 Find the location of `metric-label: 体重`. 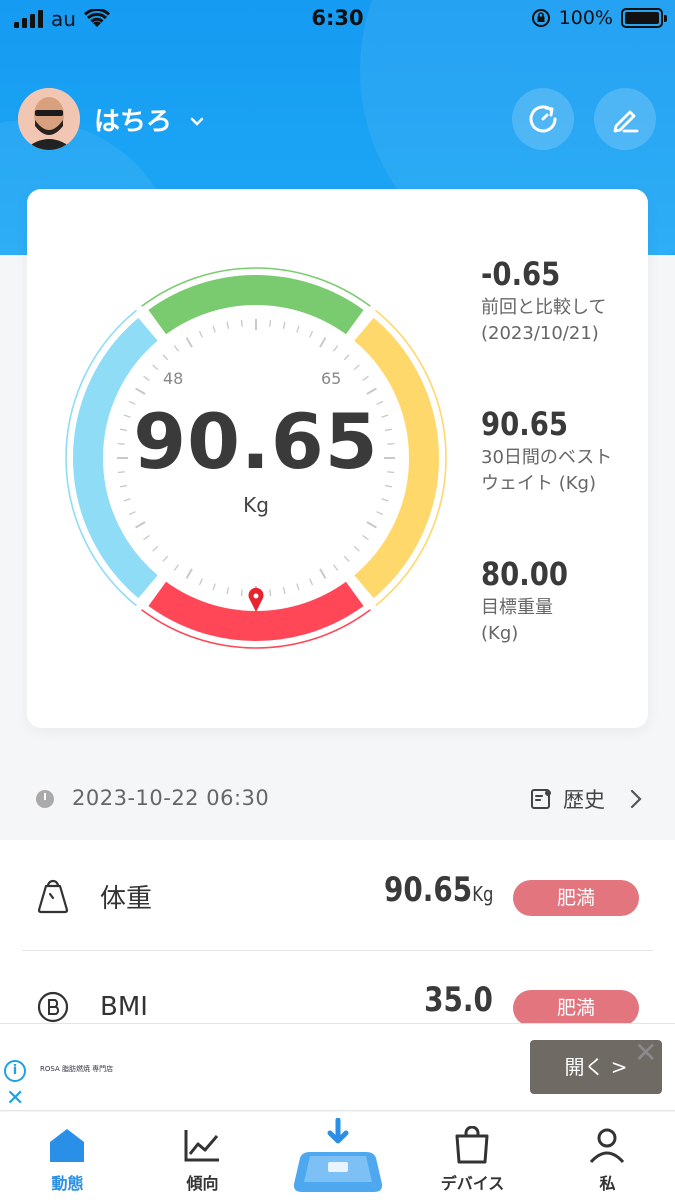

metric-label: 体重 is located at coordinates (126, 899).